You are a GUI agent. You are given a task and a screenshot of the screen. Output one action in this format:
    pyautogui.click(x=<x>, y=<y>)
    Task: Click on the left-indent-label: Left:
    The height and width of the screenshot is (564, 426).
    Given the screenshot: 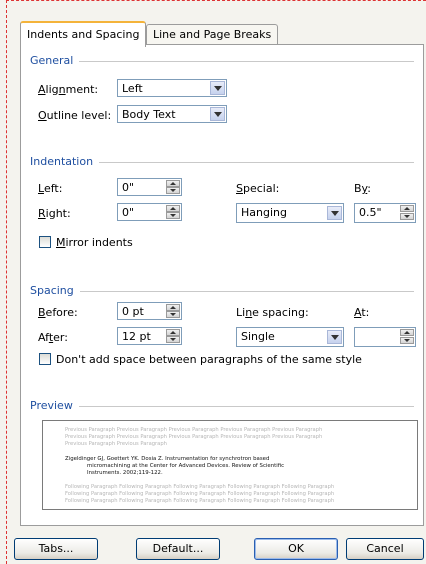 What is the action you would take?
    pyautogui.click(x=50, y=188)
    